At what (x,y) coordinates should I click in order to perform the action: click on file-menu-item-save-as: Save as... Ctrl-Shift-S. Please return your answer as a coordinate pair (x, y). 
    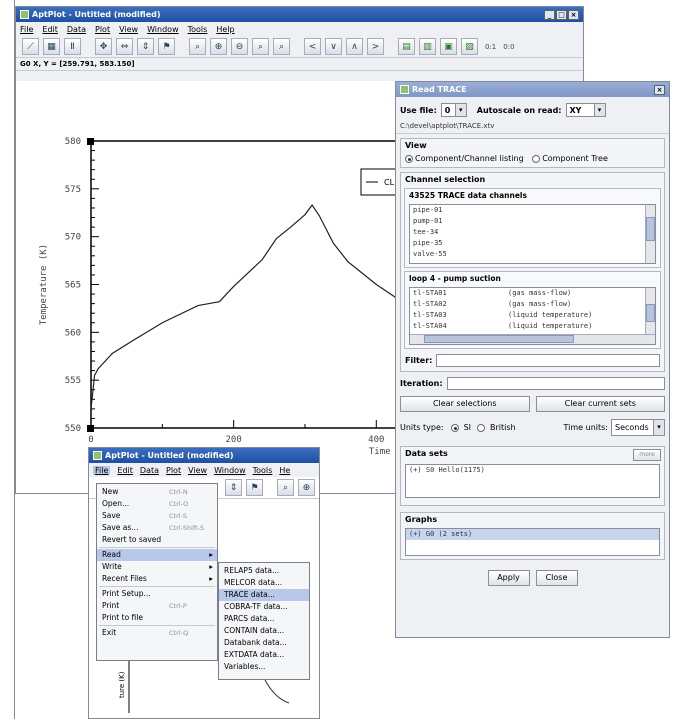
    Looking at the image, I should click on (157, 528).